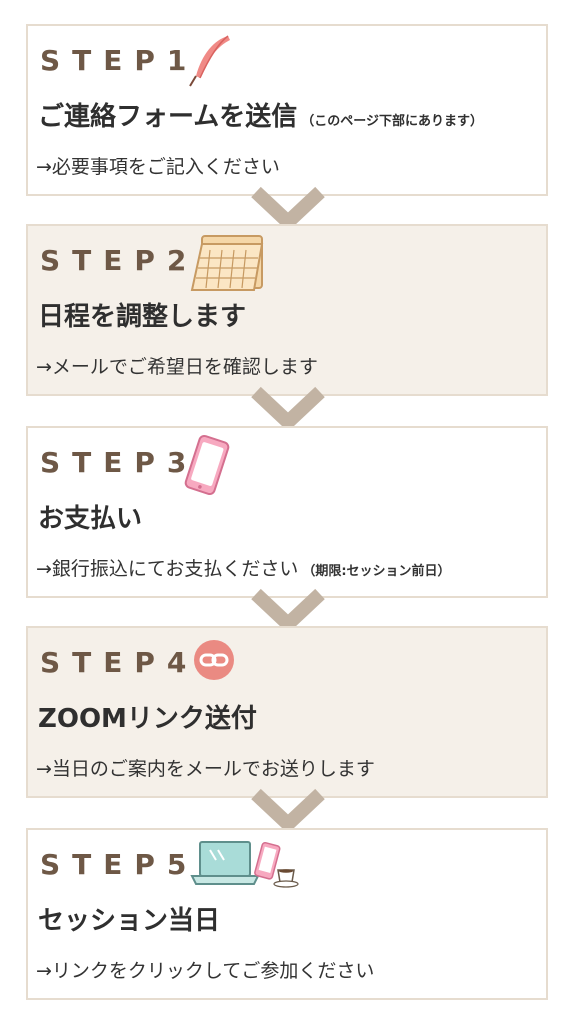 The height and width of the screenshot is (1024, 576). What do you see at coordinates (158, 167) in the screenshot?
I see `step-1-description: →必要事項をご記入ください` at bounding box center [158, 167].